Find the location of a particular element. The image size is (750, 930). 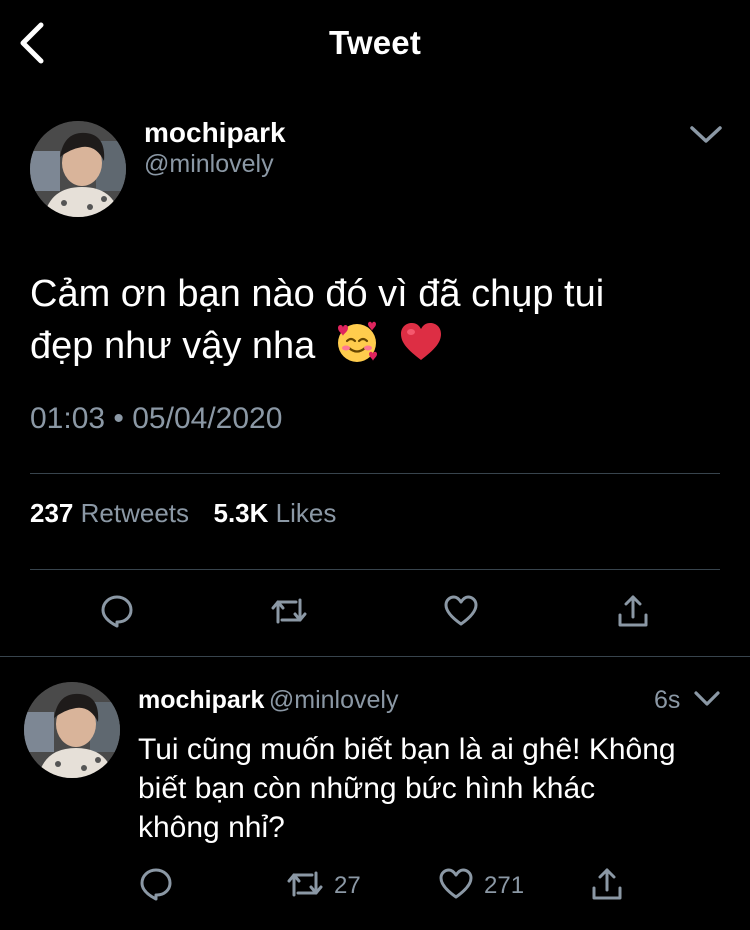

reply-author-display-name: mochipark is located at coordinates (201, 700).